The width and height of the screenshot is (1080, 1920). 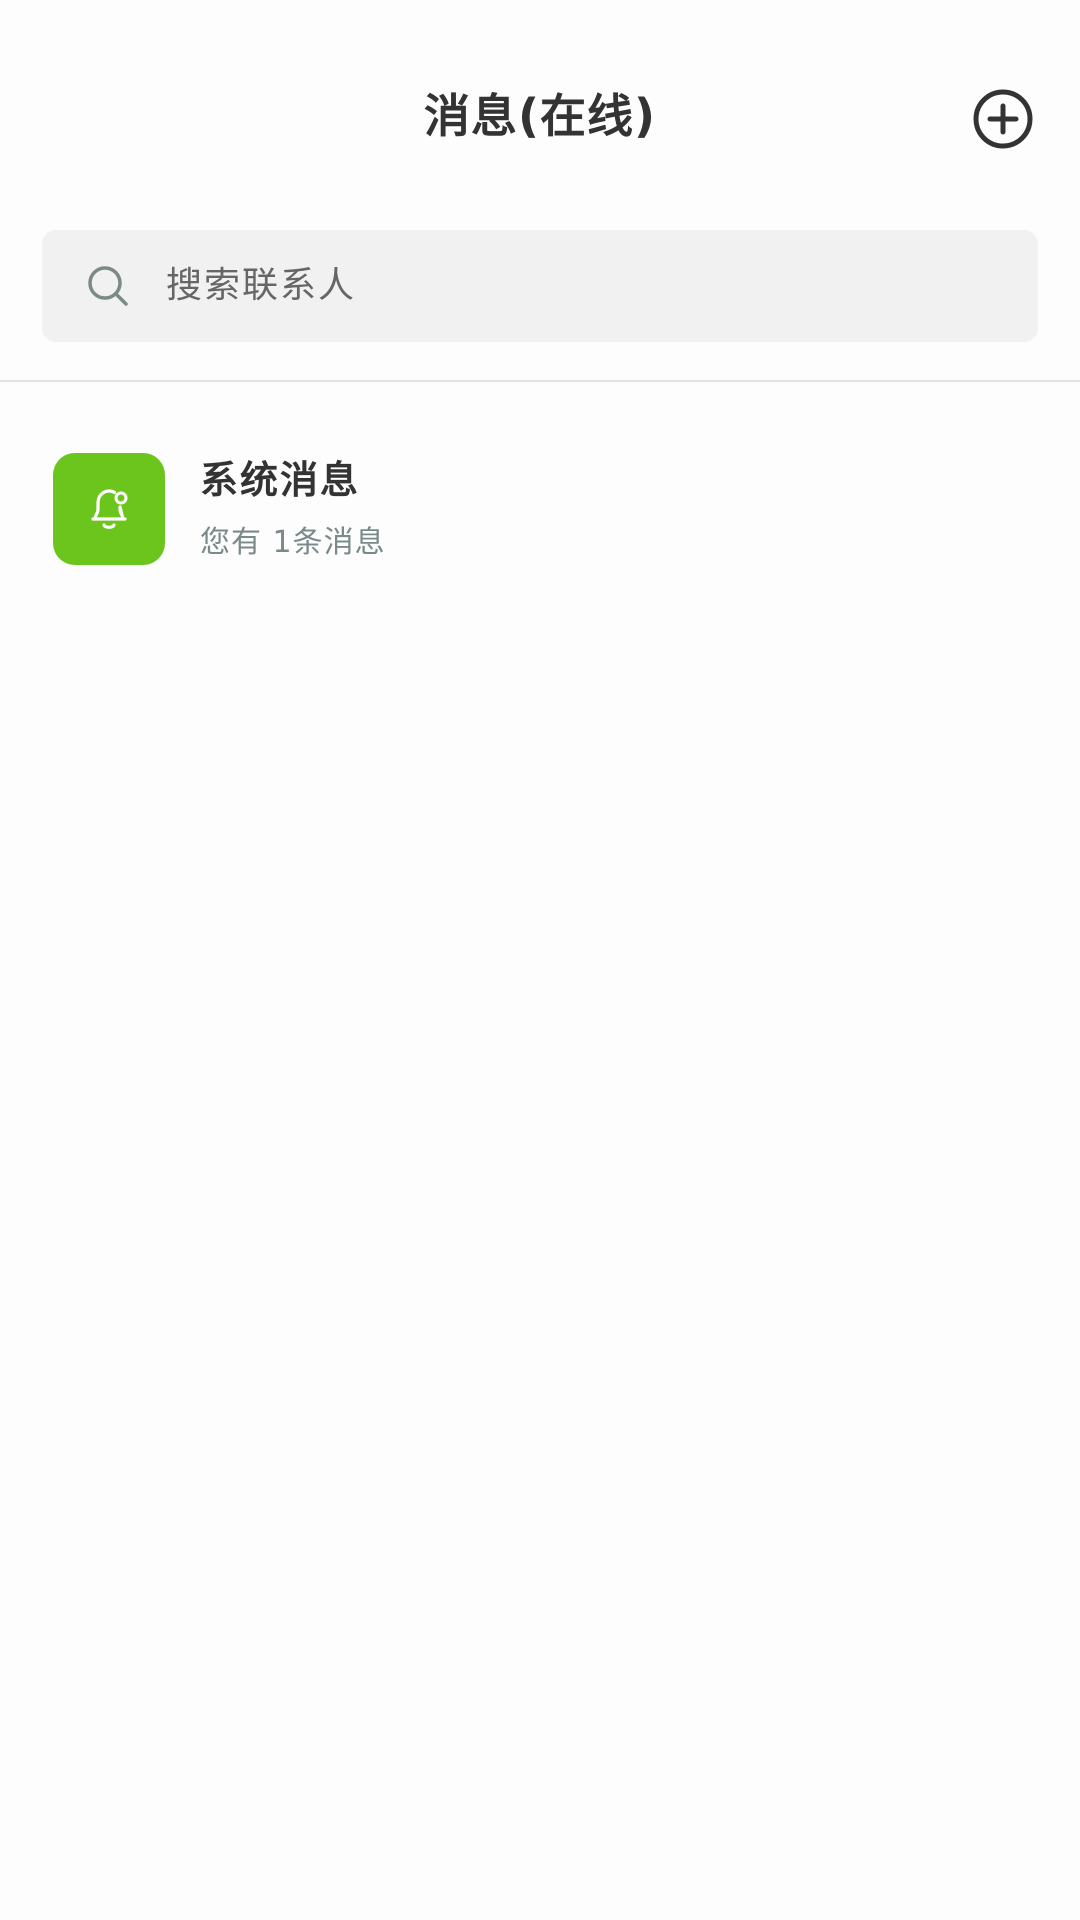 I want to click on conversation-preview: 您有 1条消息, so click(x=293, y=542).